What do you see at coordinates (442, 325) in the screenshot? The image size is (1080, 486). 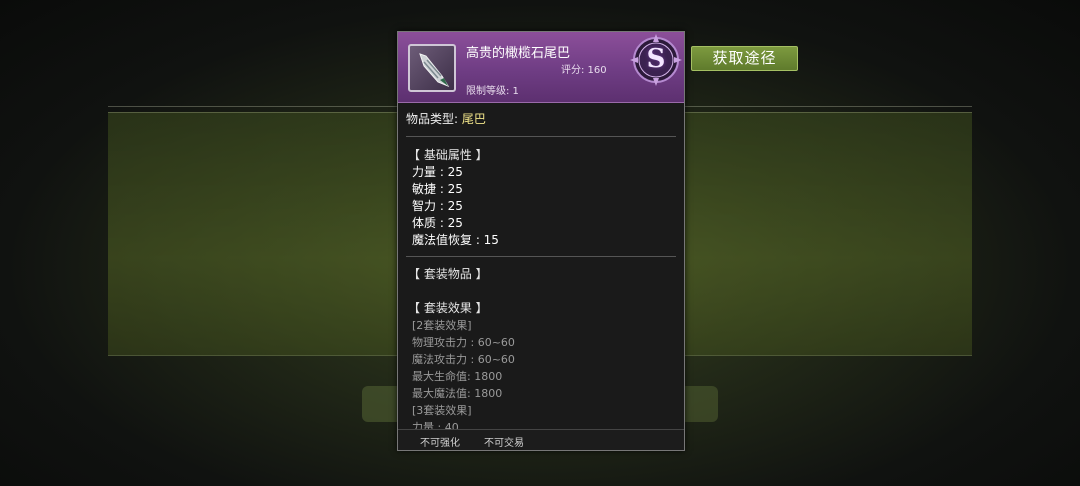 I see `set-effect-line: [2套装效果]` at bounding box center [442, 325].